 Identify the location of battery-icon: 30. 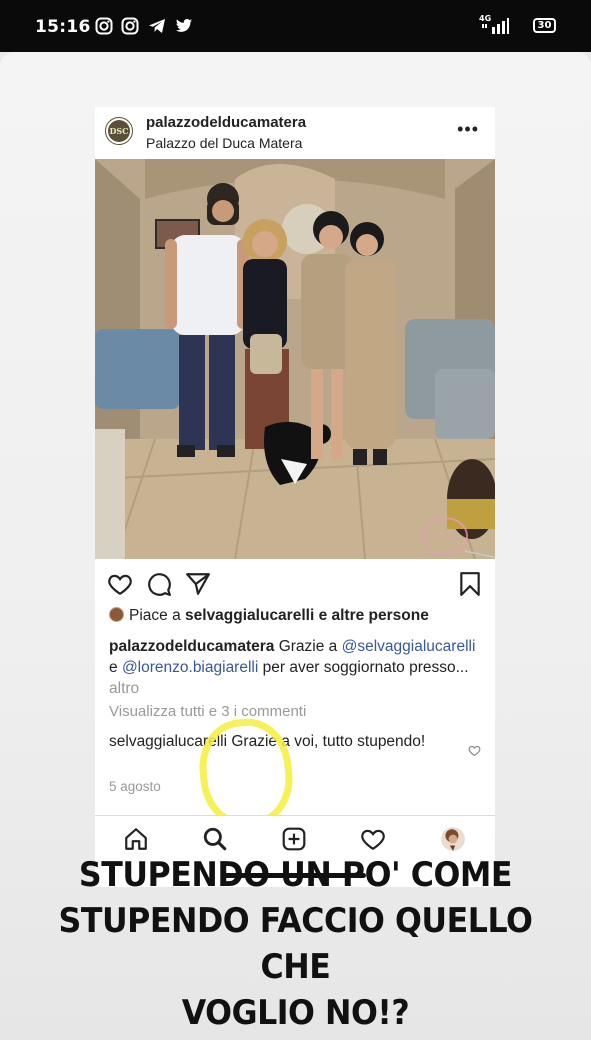
(544, 25).